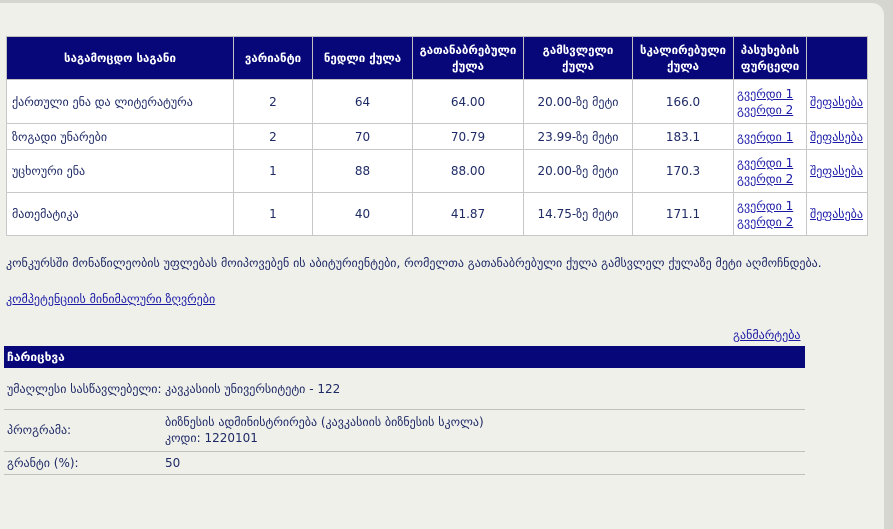 This screenshot has height=529, width=893. I want to click on cell-subject: უცხოური ენა, so click(120, 171).